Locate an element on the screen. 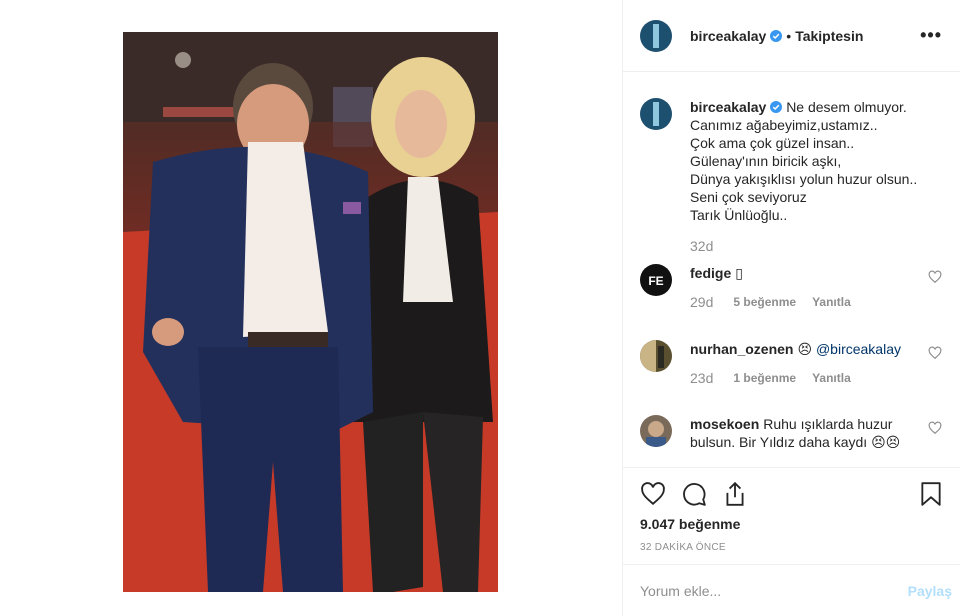 The width and height of the screenshot is (960, 616). caption-line: Çok ama çok güzel insan.. is located at coordinates (772, 143).